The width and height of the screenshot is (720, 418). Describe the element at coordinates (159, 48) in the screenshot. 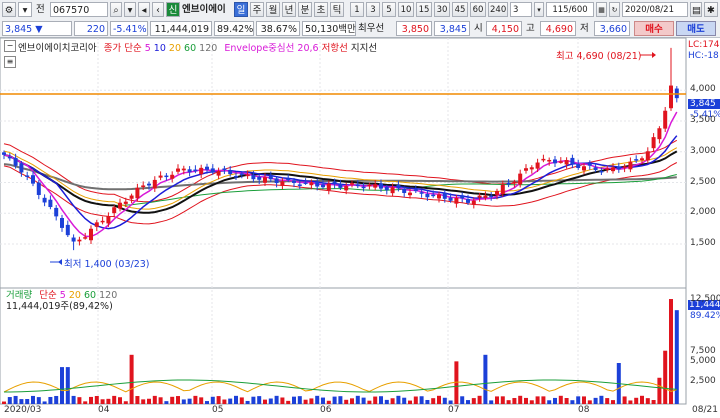

I see `legend-ma10: 10` at that location.